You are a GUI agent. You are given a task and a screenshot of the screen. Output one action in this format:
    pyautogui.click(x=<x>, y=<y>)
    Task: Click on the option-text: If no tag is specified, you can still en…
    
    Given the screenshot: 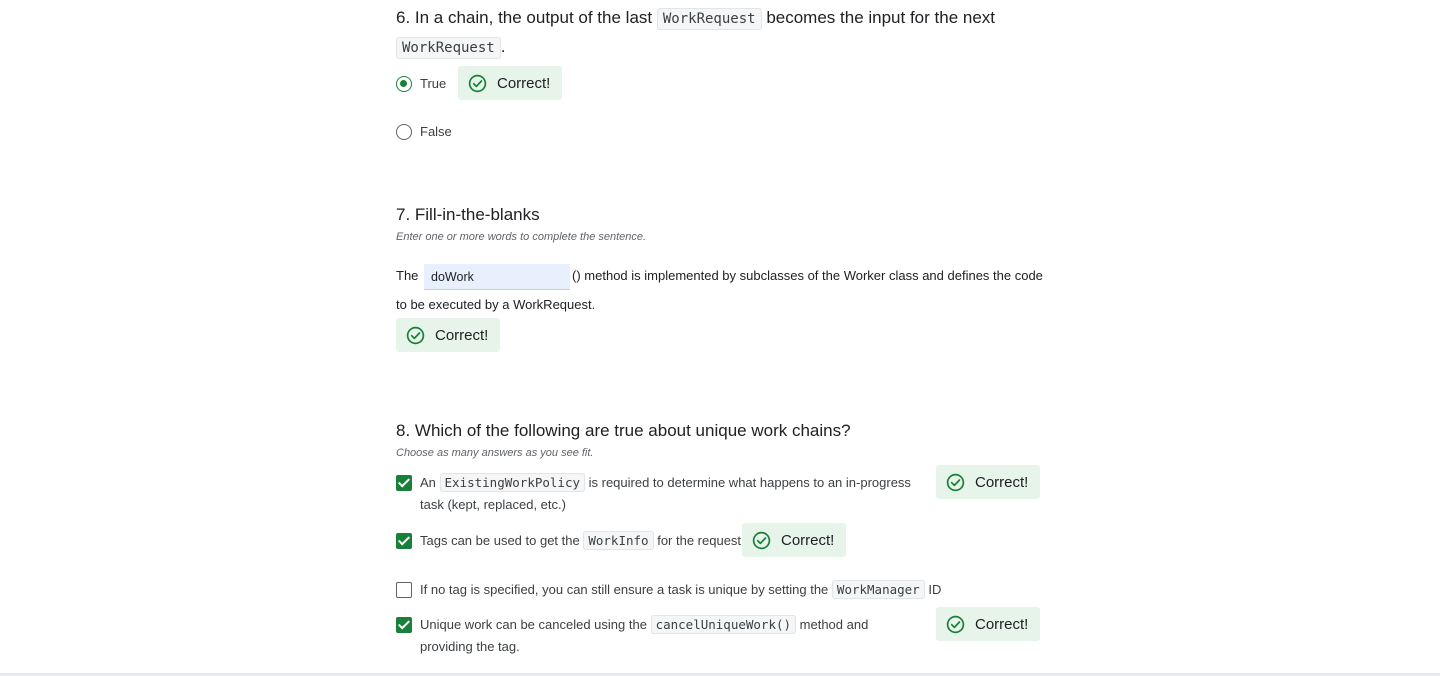 What is the action you would take?
    pyautogui.click(x=624, y=589)
    